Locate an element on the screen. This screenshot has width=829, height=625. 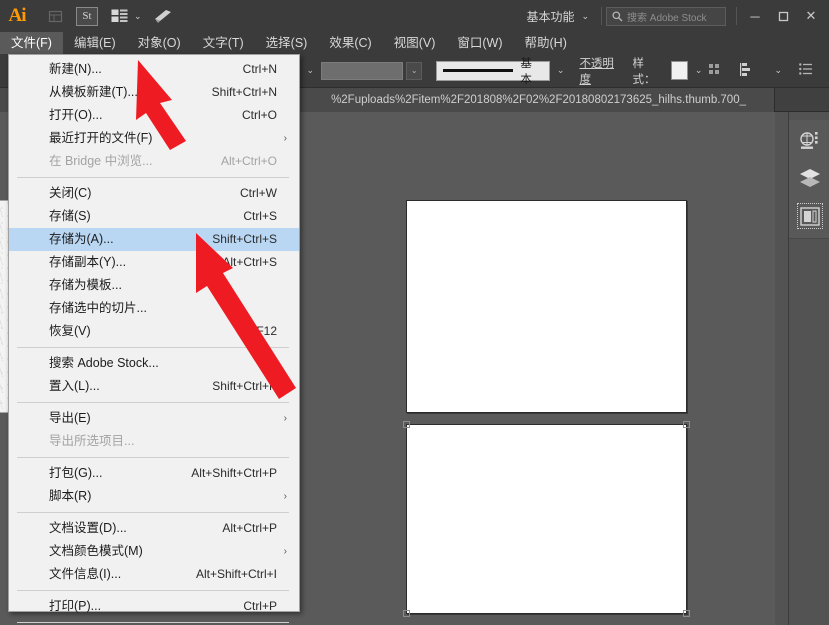
artboard-handle-bl is located at coordinates (406, 613).